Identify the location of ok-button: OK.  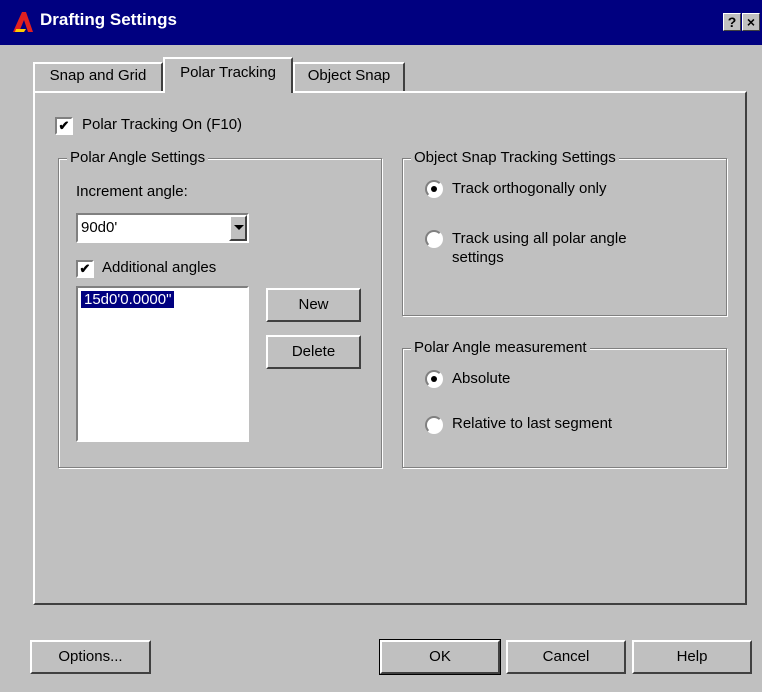
(440, 657).